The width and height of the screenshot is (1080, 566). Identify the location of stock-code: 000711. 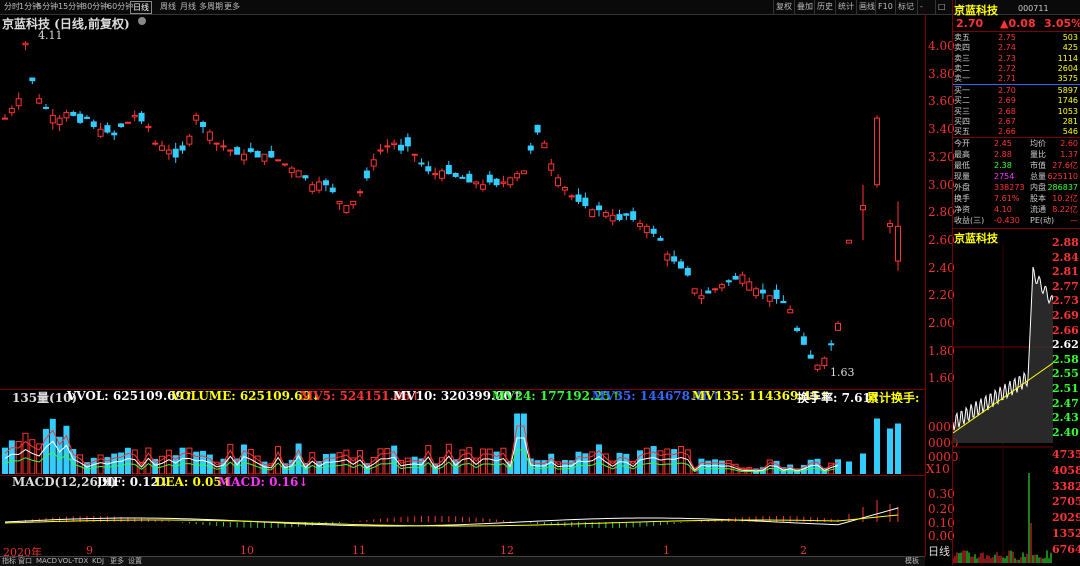
(1033, 8).